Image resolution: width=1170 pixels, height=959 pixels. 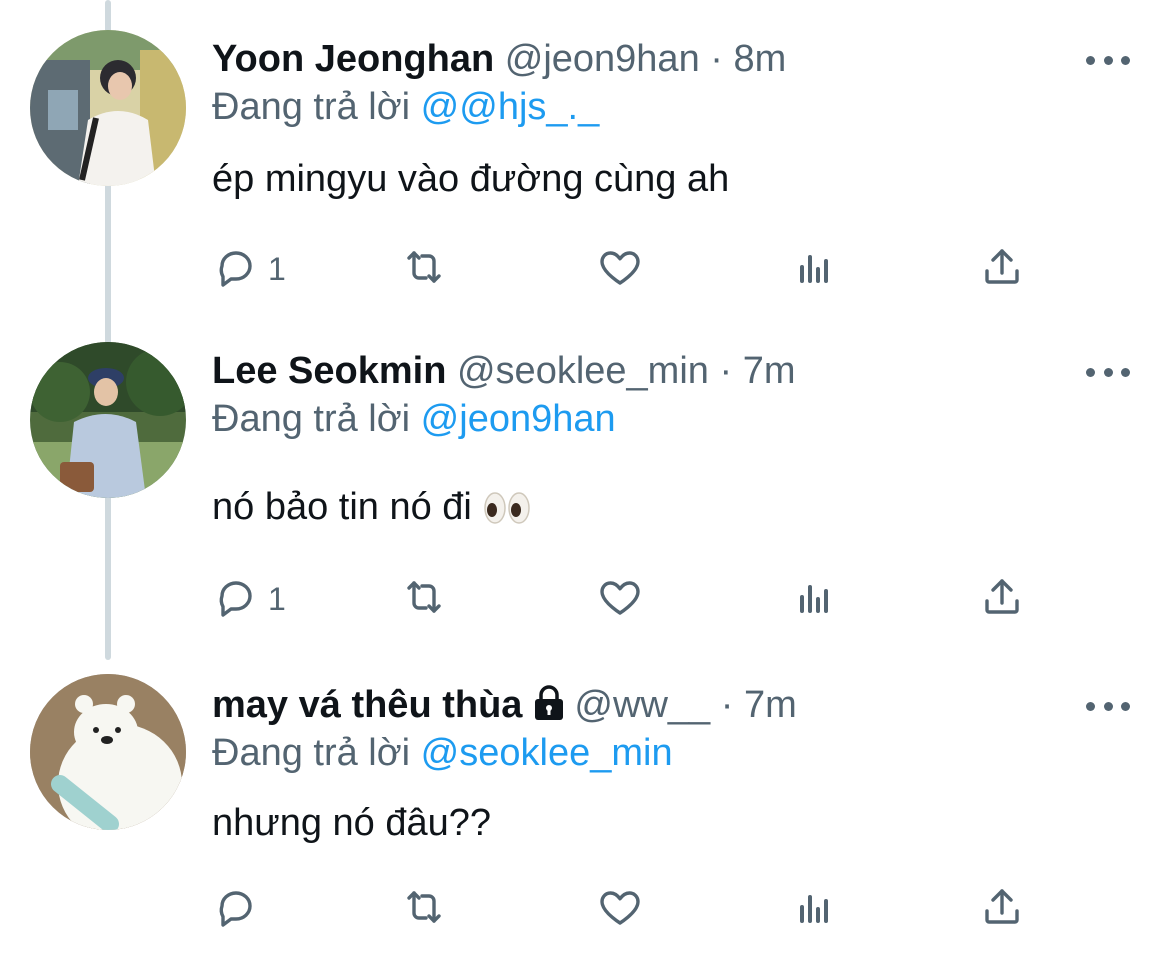 What do you see at coordinates (329, 371) in the screenshot?
I see `display-name: Lee Seokmin` at bounding box center [329, 371].